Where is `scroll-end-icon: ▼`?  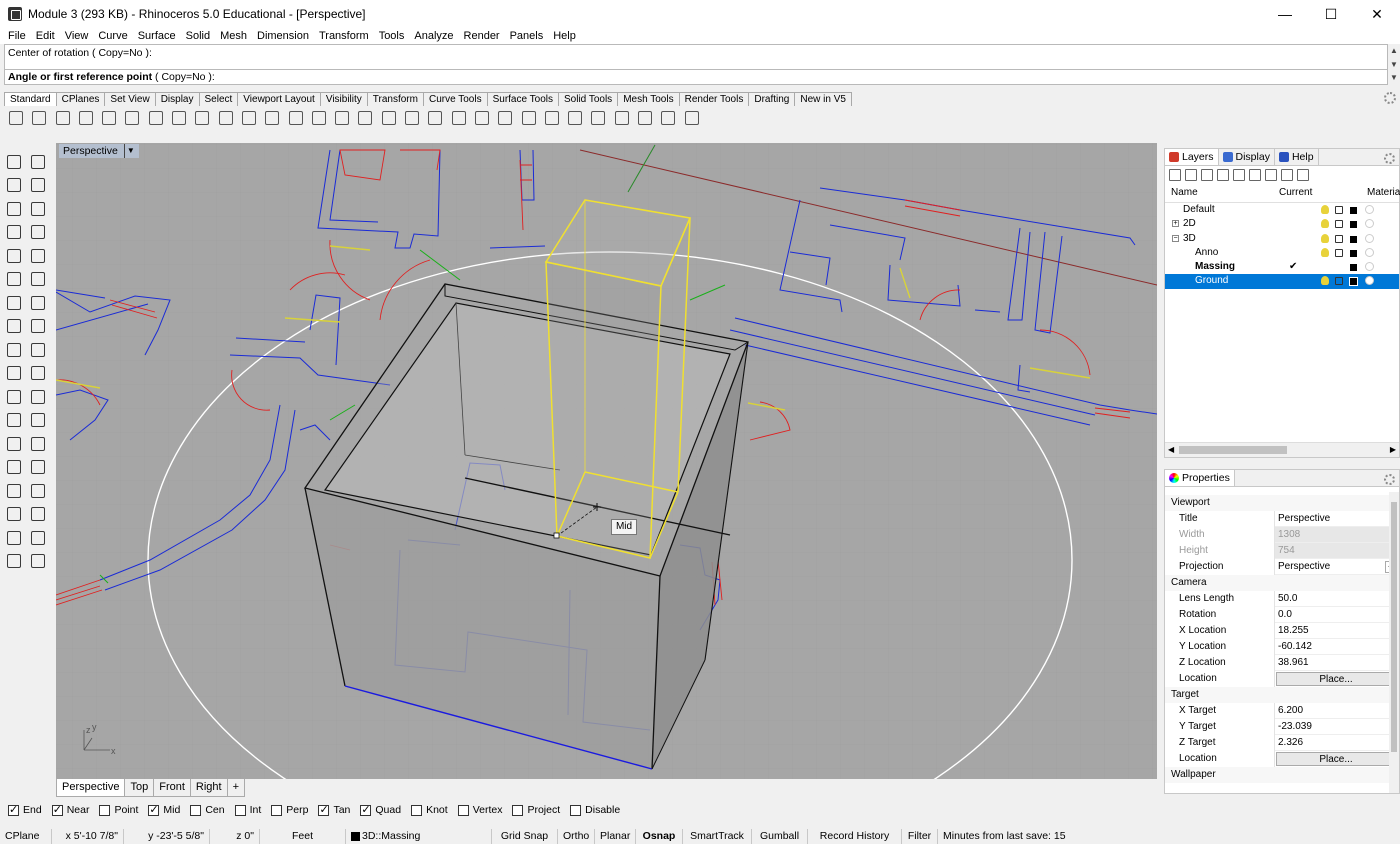 scroll-end-icon: ▼ is located at coordinates (1394, 78).